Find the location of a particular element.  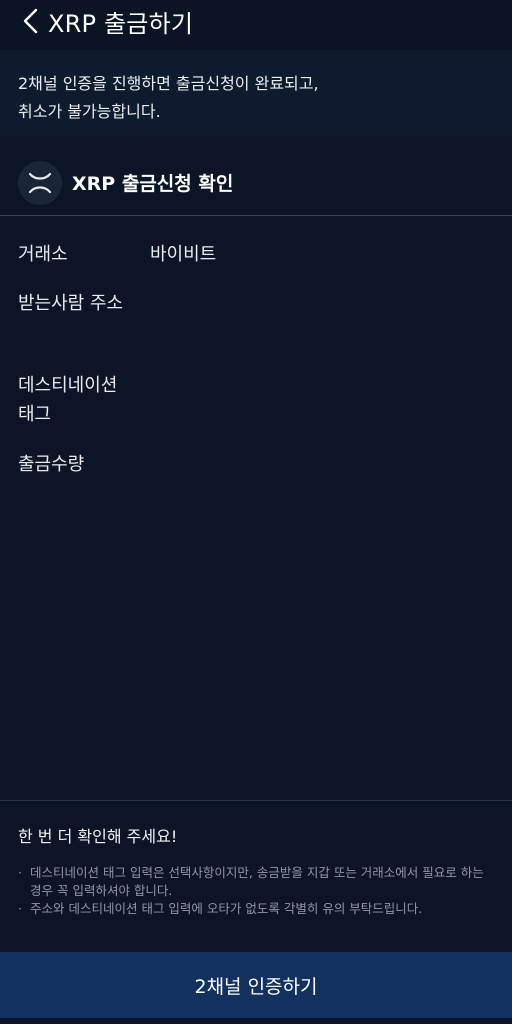

chevron-left-icon is located at coordinates (30, 21).